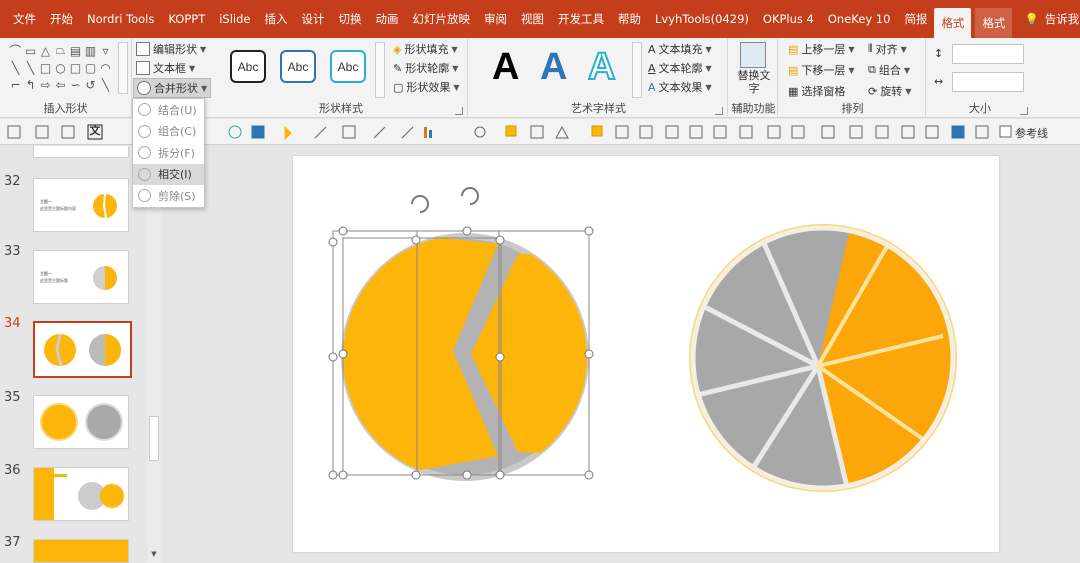 The width and height of the screenshot is (1080, 563). Describe the element at coordinates (298, 66) in the screenshot. I see `shape-style-blue: Abc` at that location.